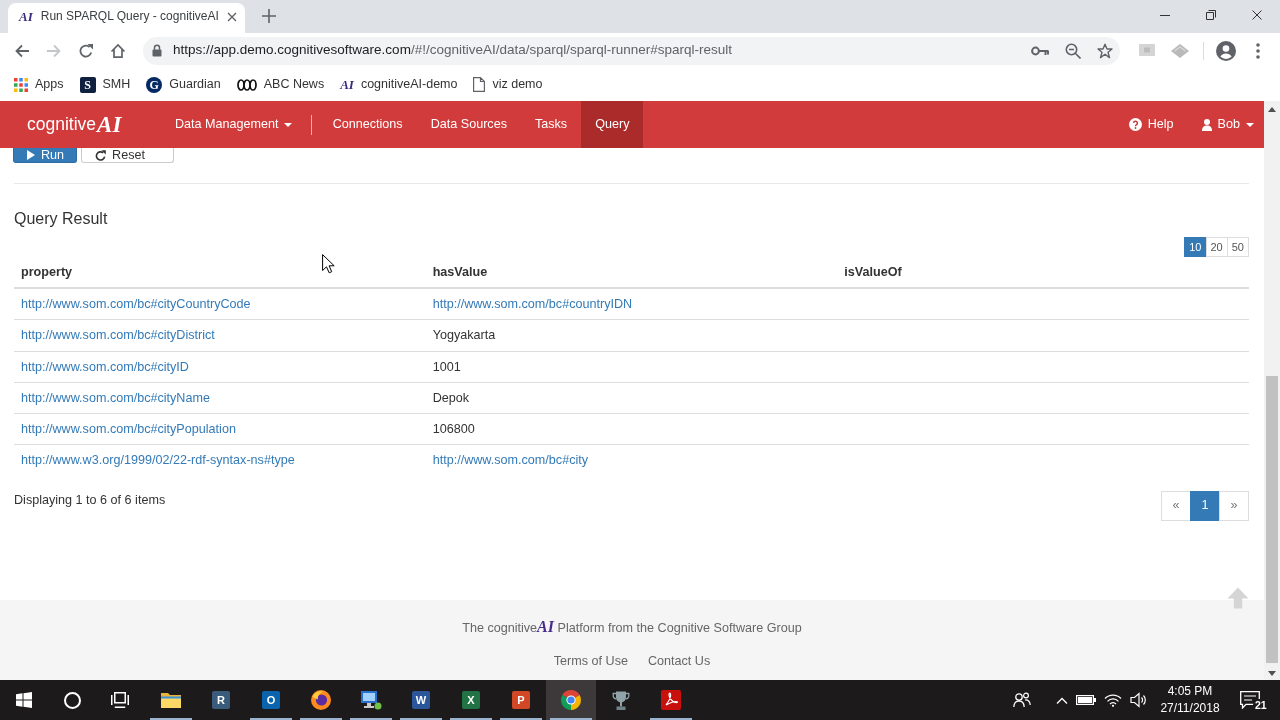  Describe the element at coordinates (269, 16) in the screenshot. I see `plus-icon` at that location.